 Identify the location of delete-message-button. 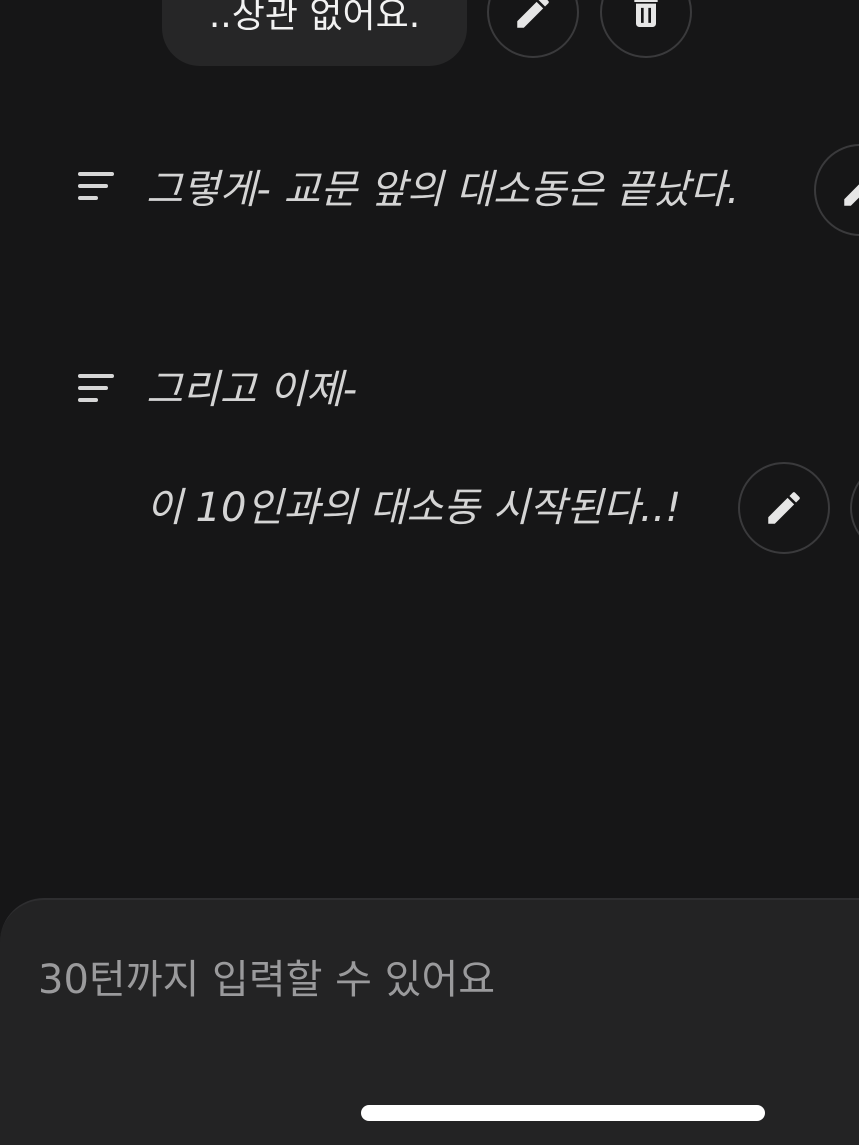
(646, 29).